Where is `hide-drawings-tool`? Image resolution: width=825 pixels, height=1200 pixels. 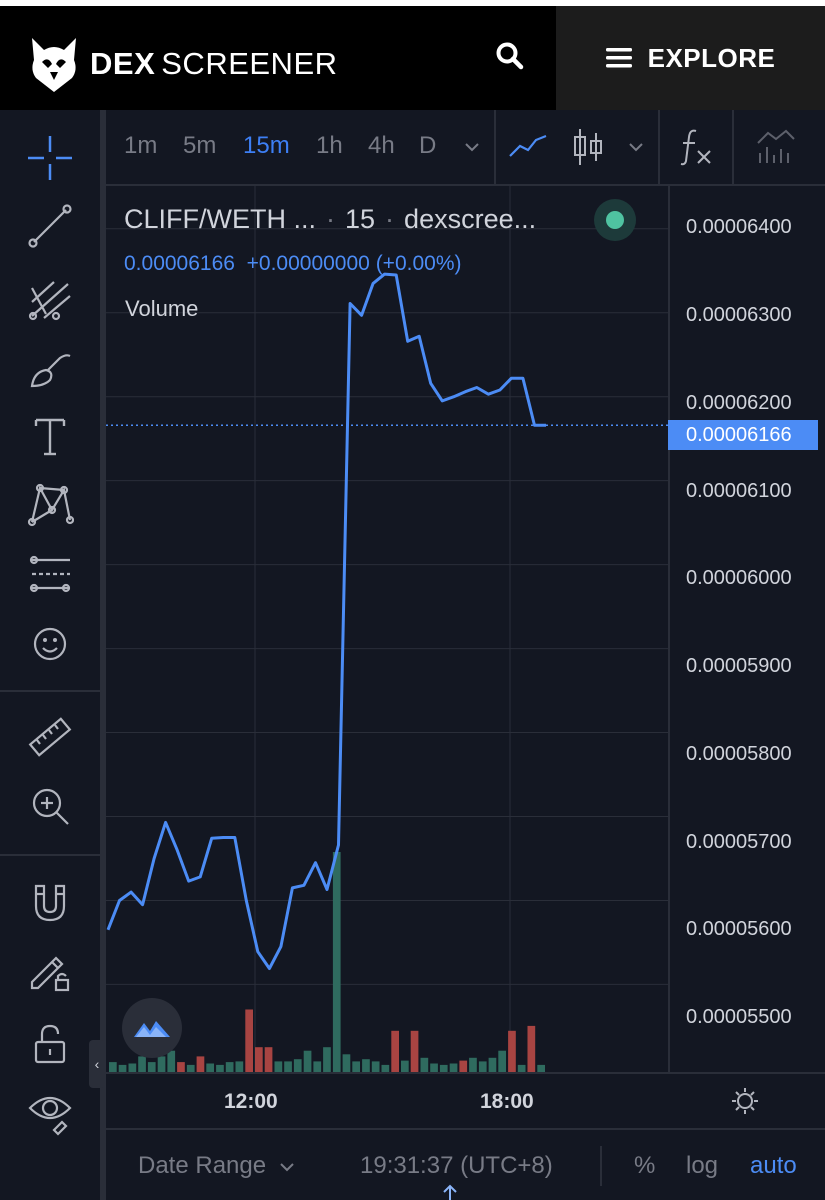
hide-drawings-tool is located at coordinates (50, 1112).